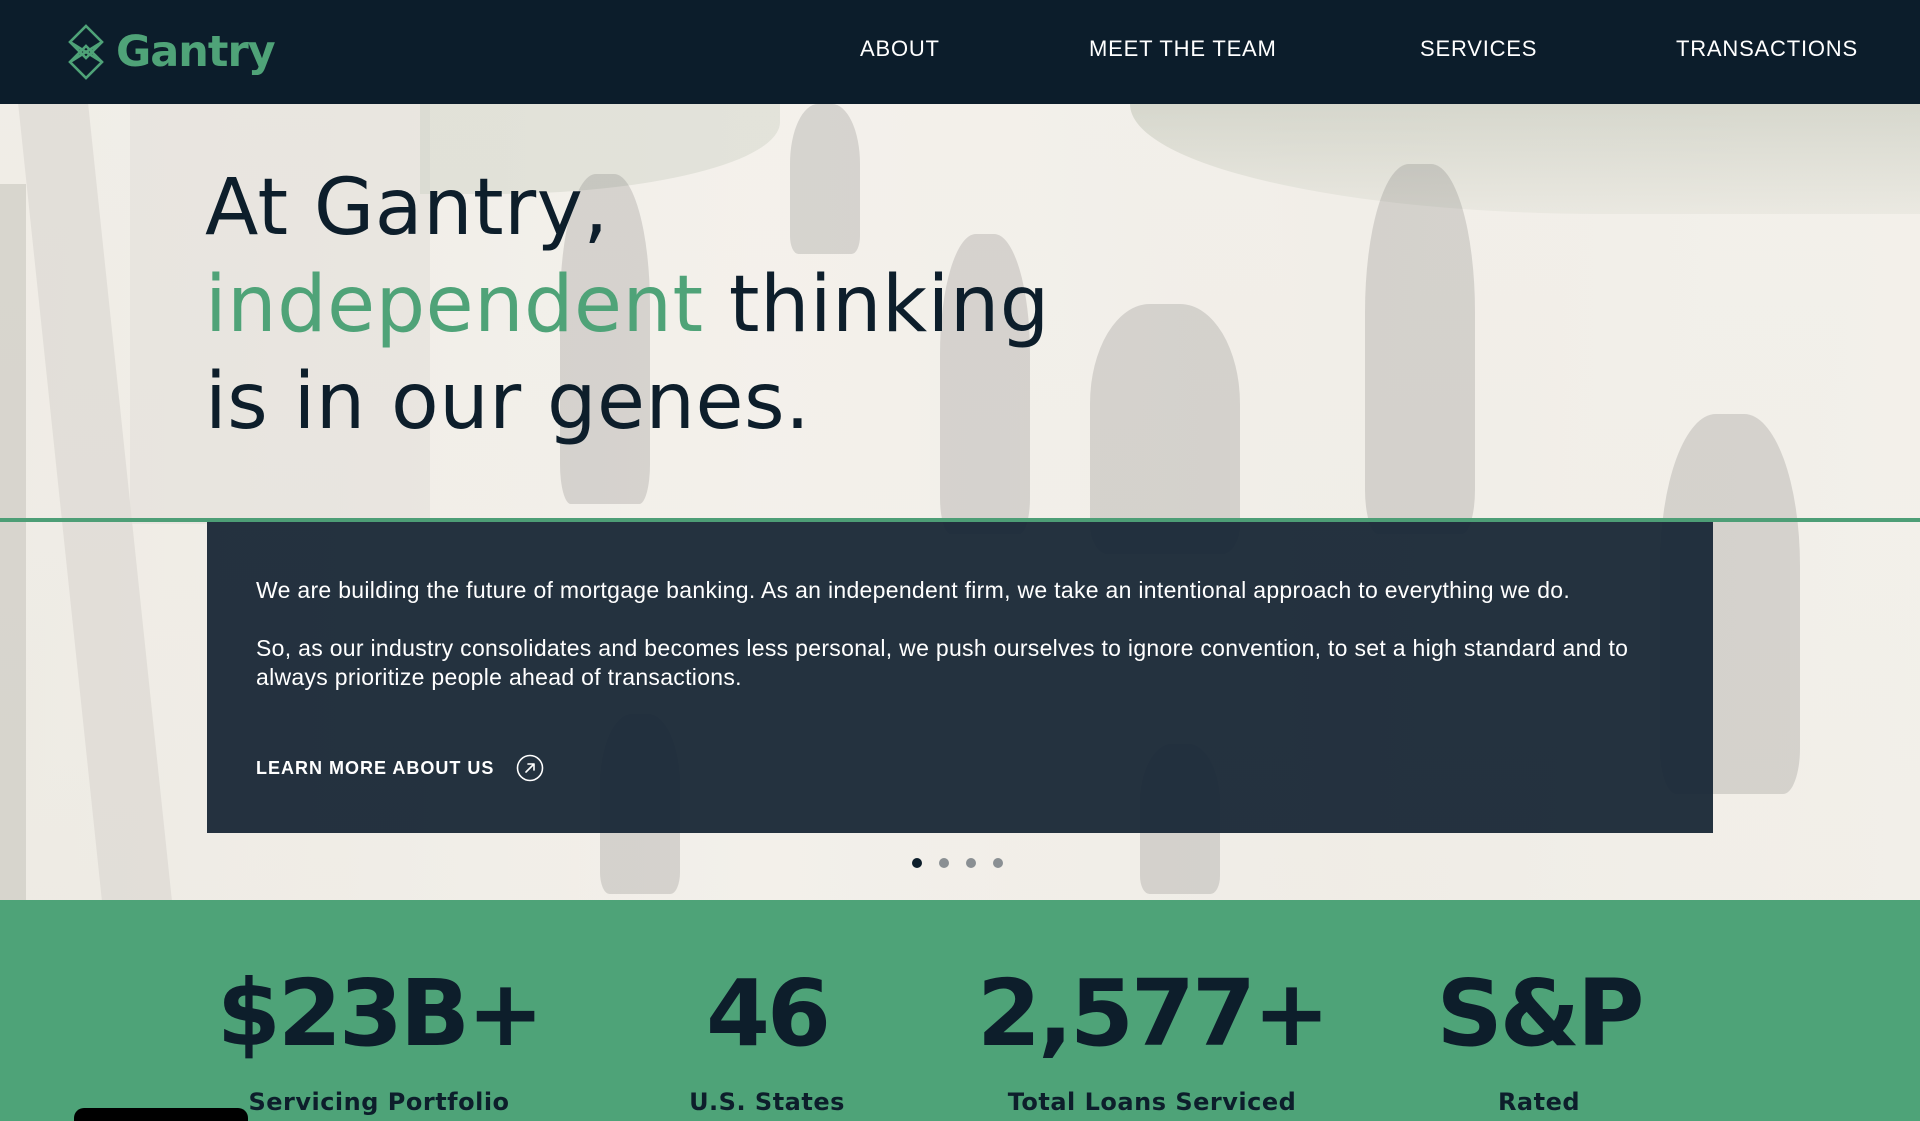  I want to click on nav-meet-the-team: MEET THE TEAM, so click(1183, 49).